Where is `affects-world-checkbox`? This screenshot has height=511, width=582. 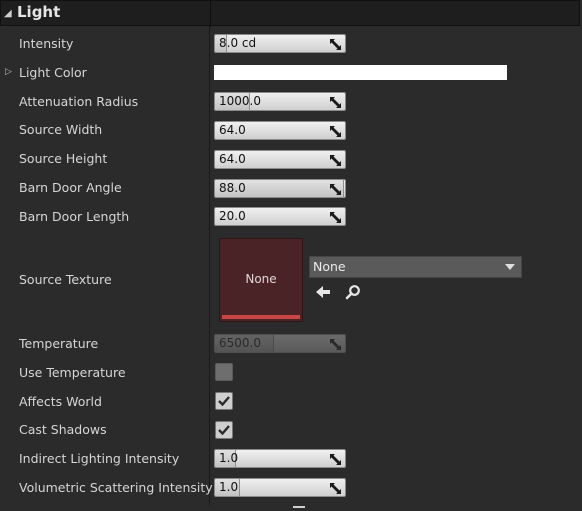 affects-world-checkbox is located at coordinates (224, 401).